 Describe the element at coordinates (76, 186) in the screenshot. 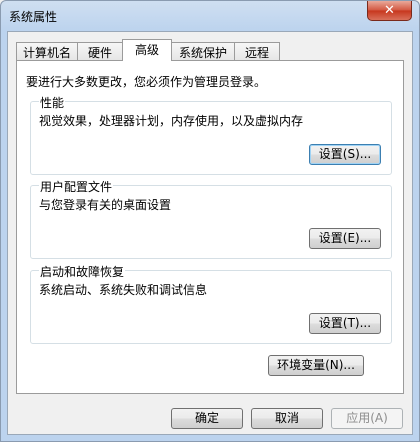

I see `user-profiles-title: 用户配置文件` at that location.